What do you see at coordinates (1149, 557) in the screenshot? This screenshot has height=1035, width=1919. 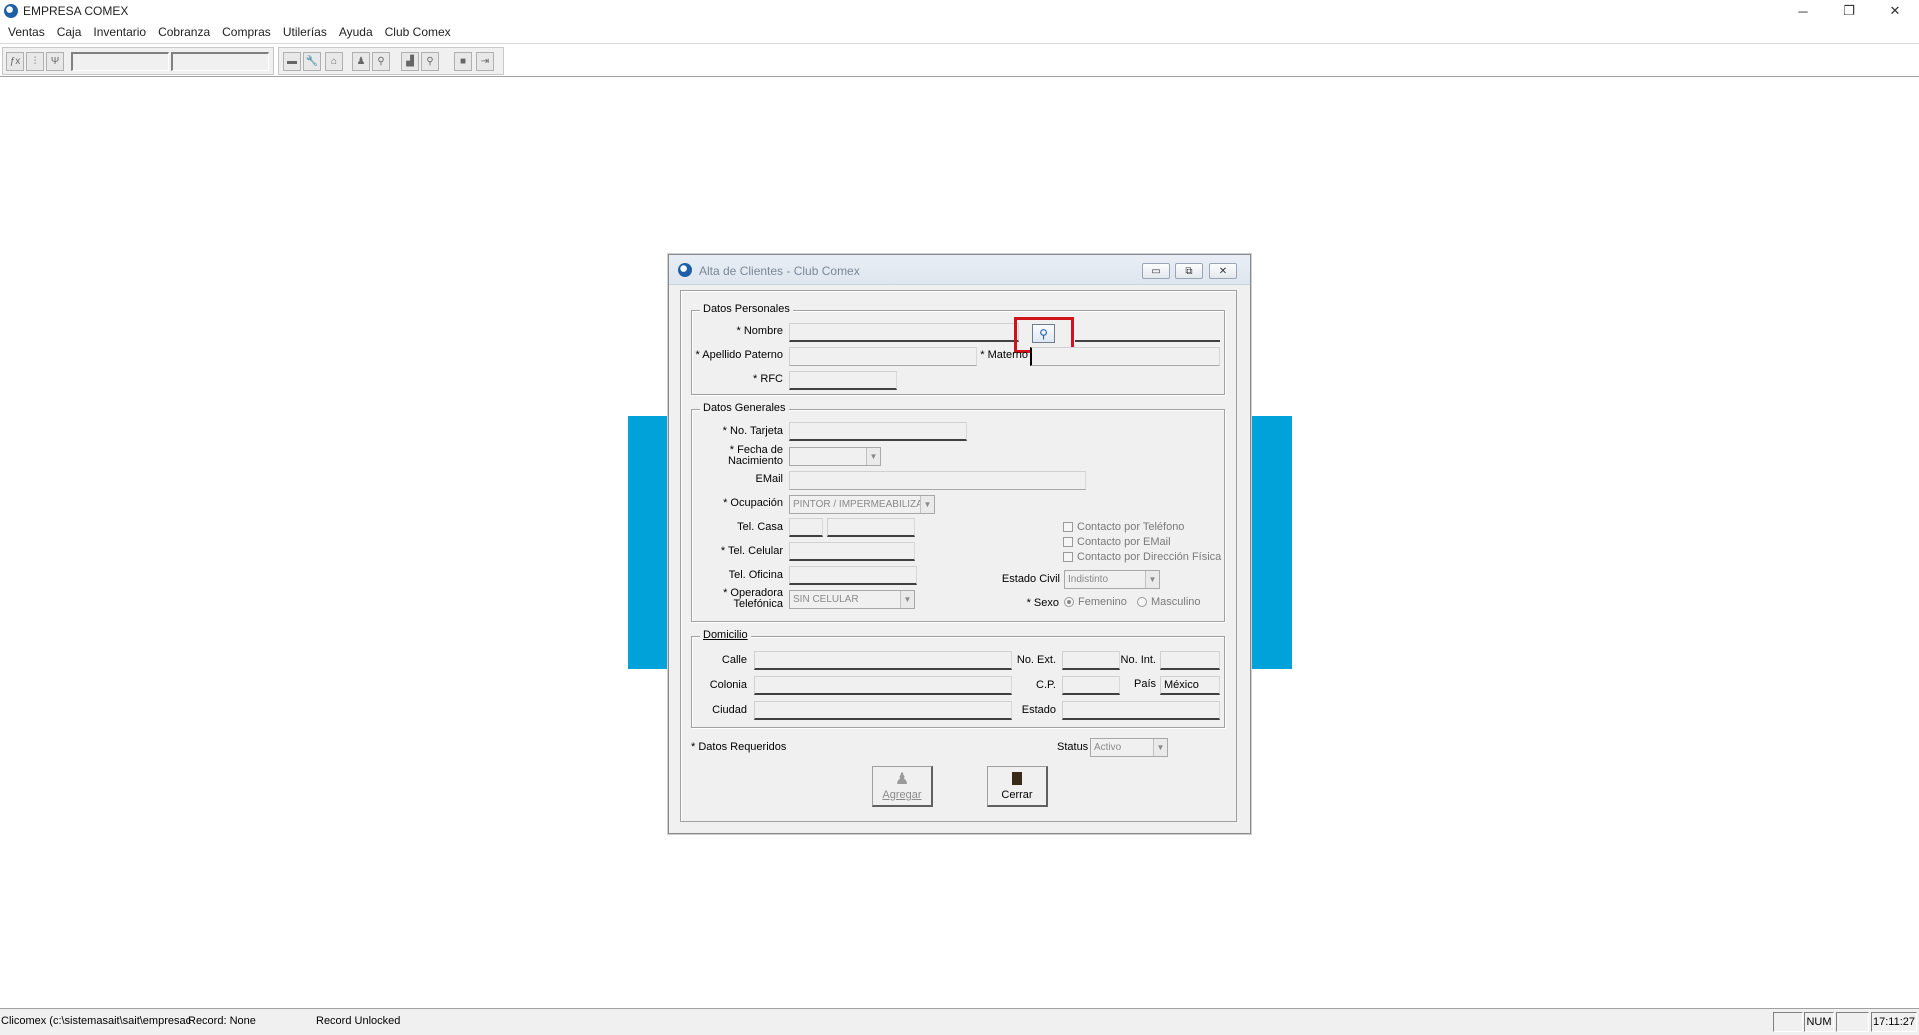 I see `contacto-direccion-label: Contacto por Dirección Física` at bounding box center [1149, 557].